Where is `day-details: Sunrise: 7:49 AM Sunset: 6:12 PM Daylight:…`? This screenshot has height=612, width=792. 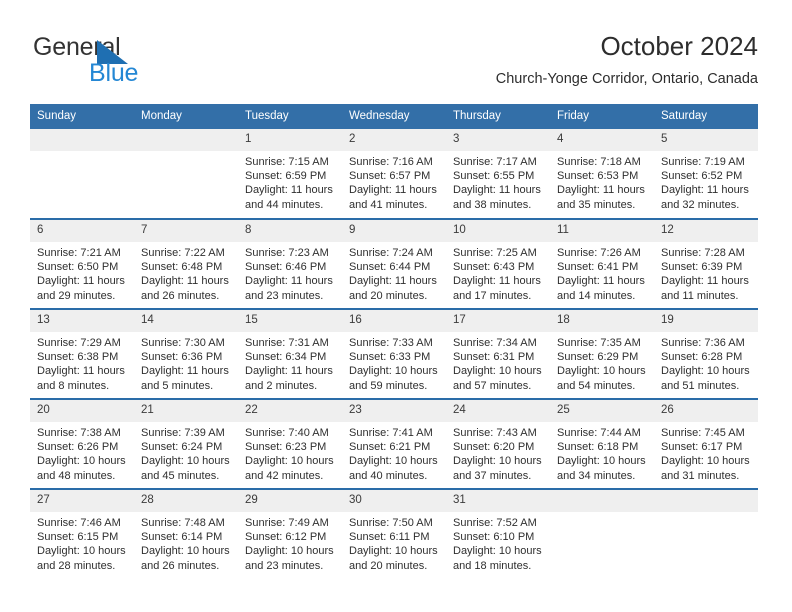 day-details: Sunrise: 7:49 AM Sunset: 6:12 PM Daylight:… is located at coordinates (290, 542).